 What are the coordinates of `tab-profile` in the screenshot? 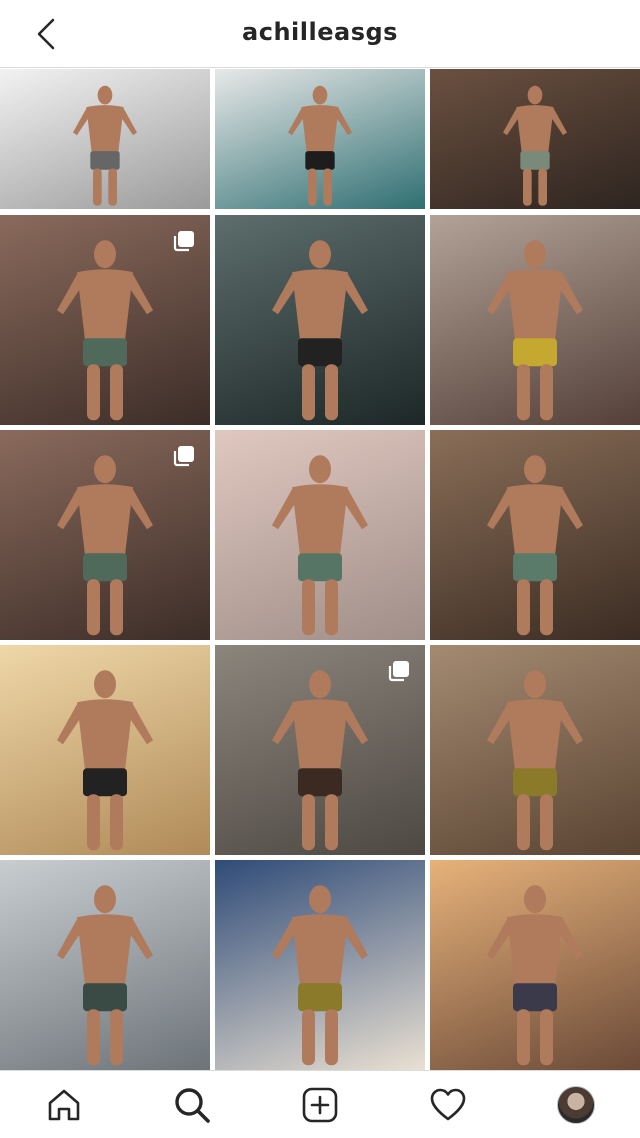 It's located at (576, 1105).